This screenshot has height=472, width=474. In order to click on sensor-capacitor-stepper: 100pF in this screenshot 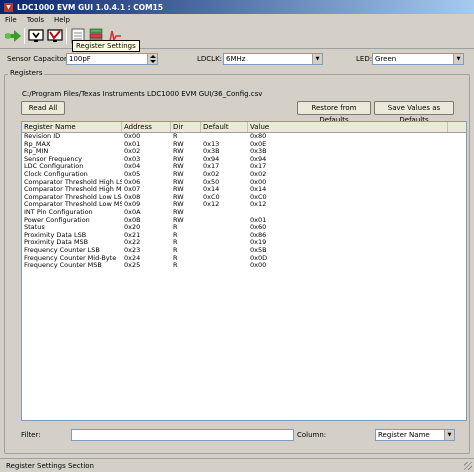, I will do `click(112, 59)`.